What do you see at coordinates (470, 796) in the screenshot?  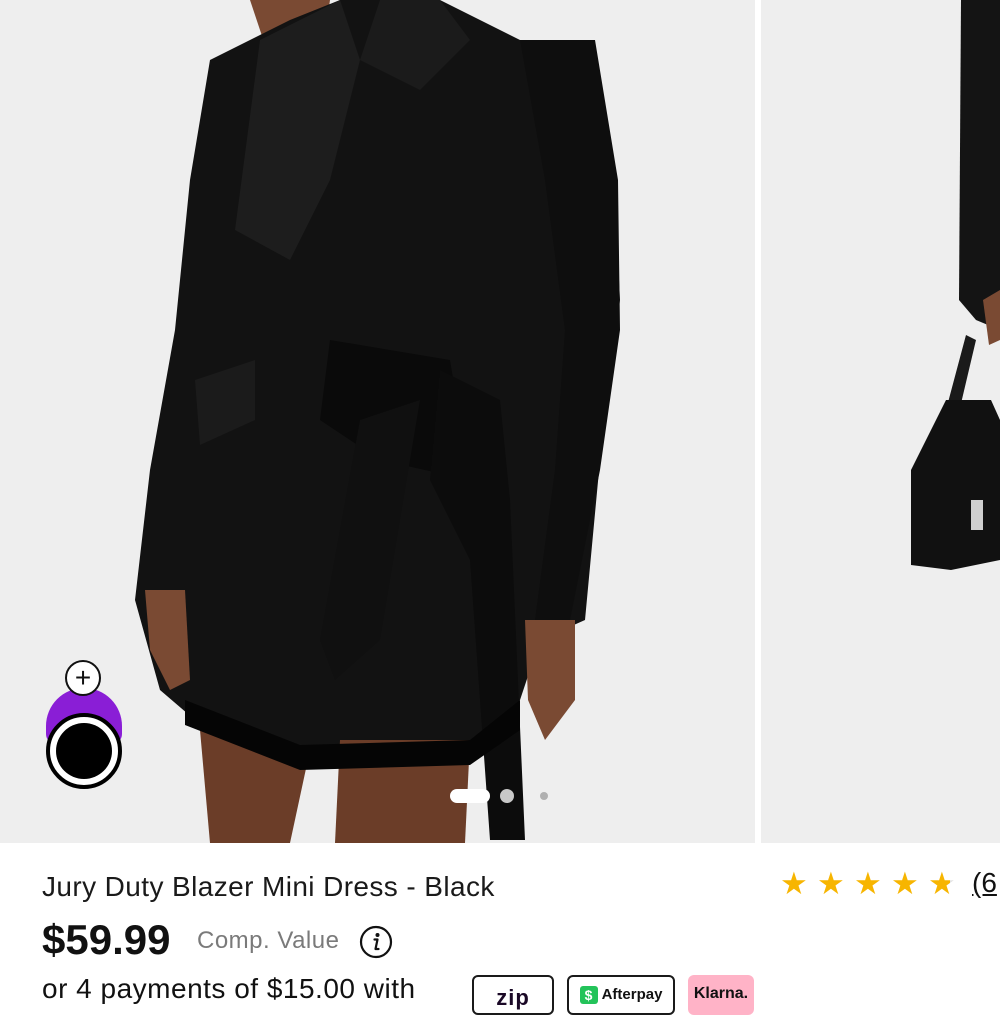 I see `pagination-dot-active` at bounding box center [470, 796].